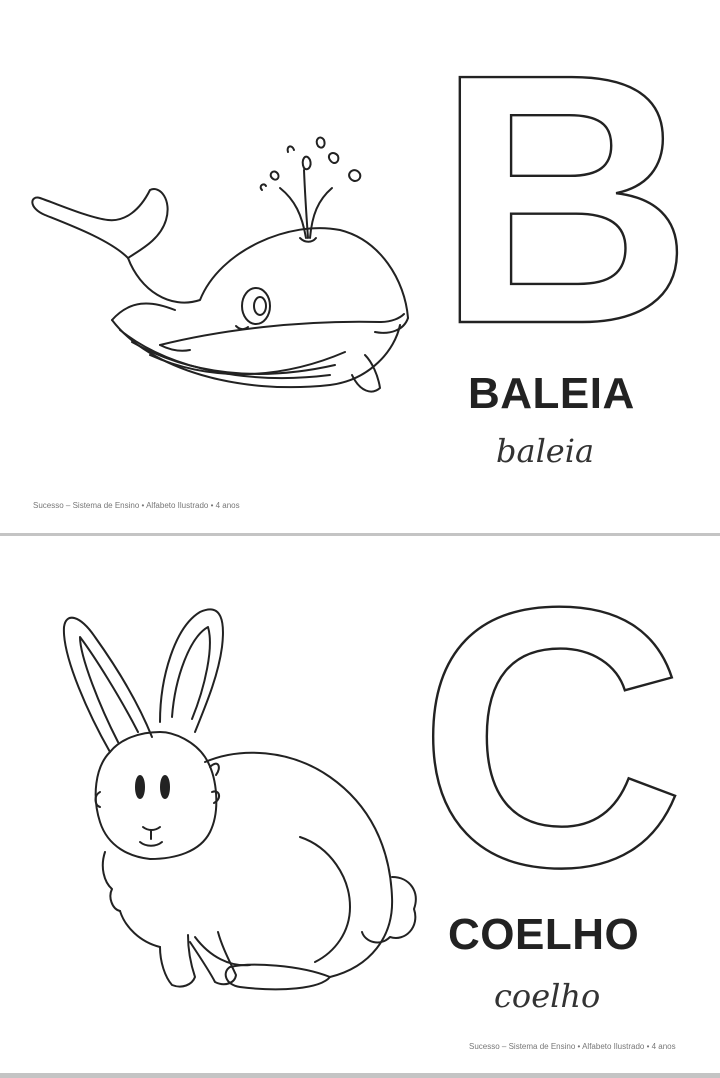  I want to click on letter-b: B, so click(564, 199).